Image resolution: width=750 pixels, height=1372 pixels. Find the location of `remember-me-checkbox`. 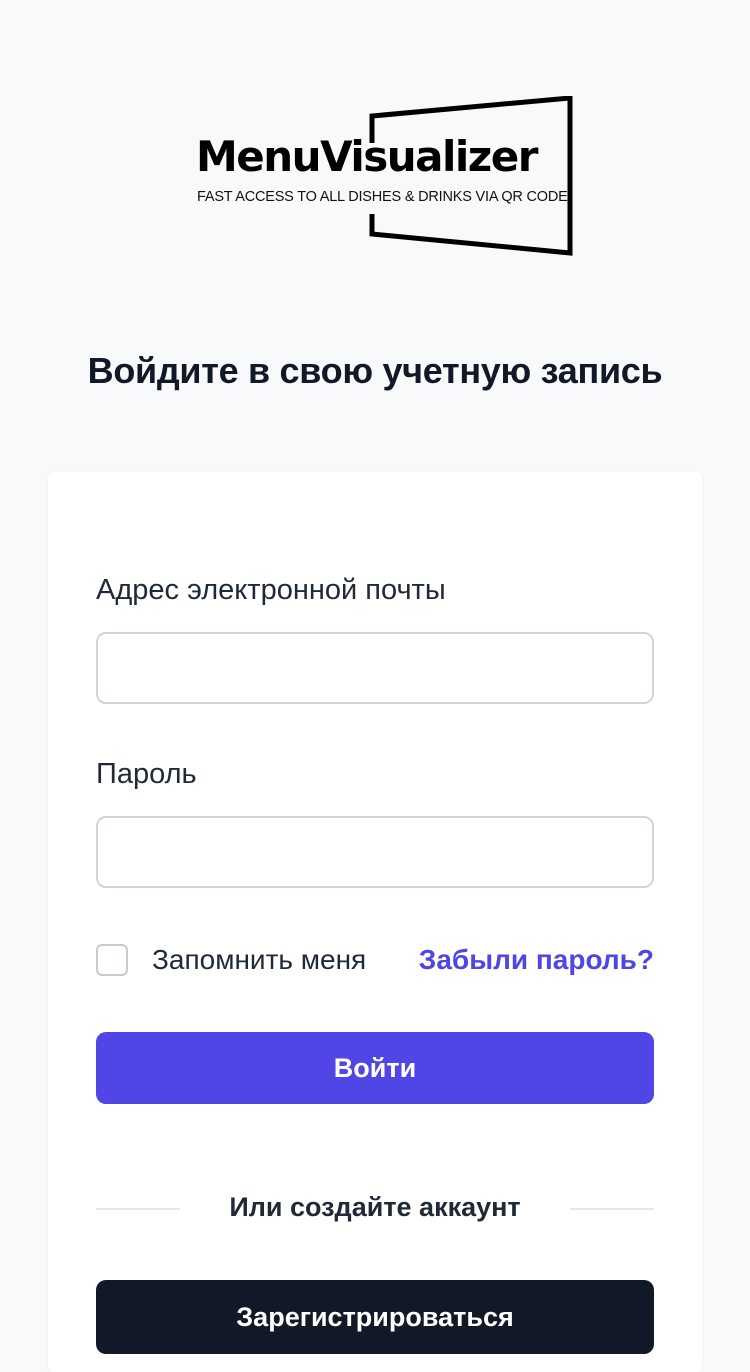

remember-me-checkbox is located at coordinates (112, 960).